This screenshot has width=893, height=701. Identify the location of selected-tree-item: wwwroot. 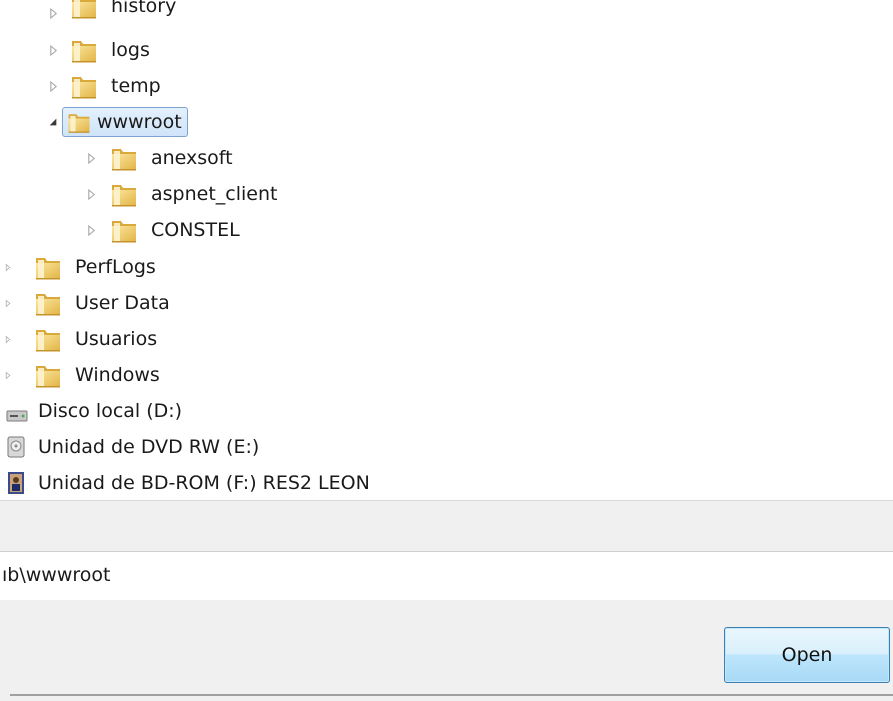
(125, 122).